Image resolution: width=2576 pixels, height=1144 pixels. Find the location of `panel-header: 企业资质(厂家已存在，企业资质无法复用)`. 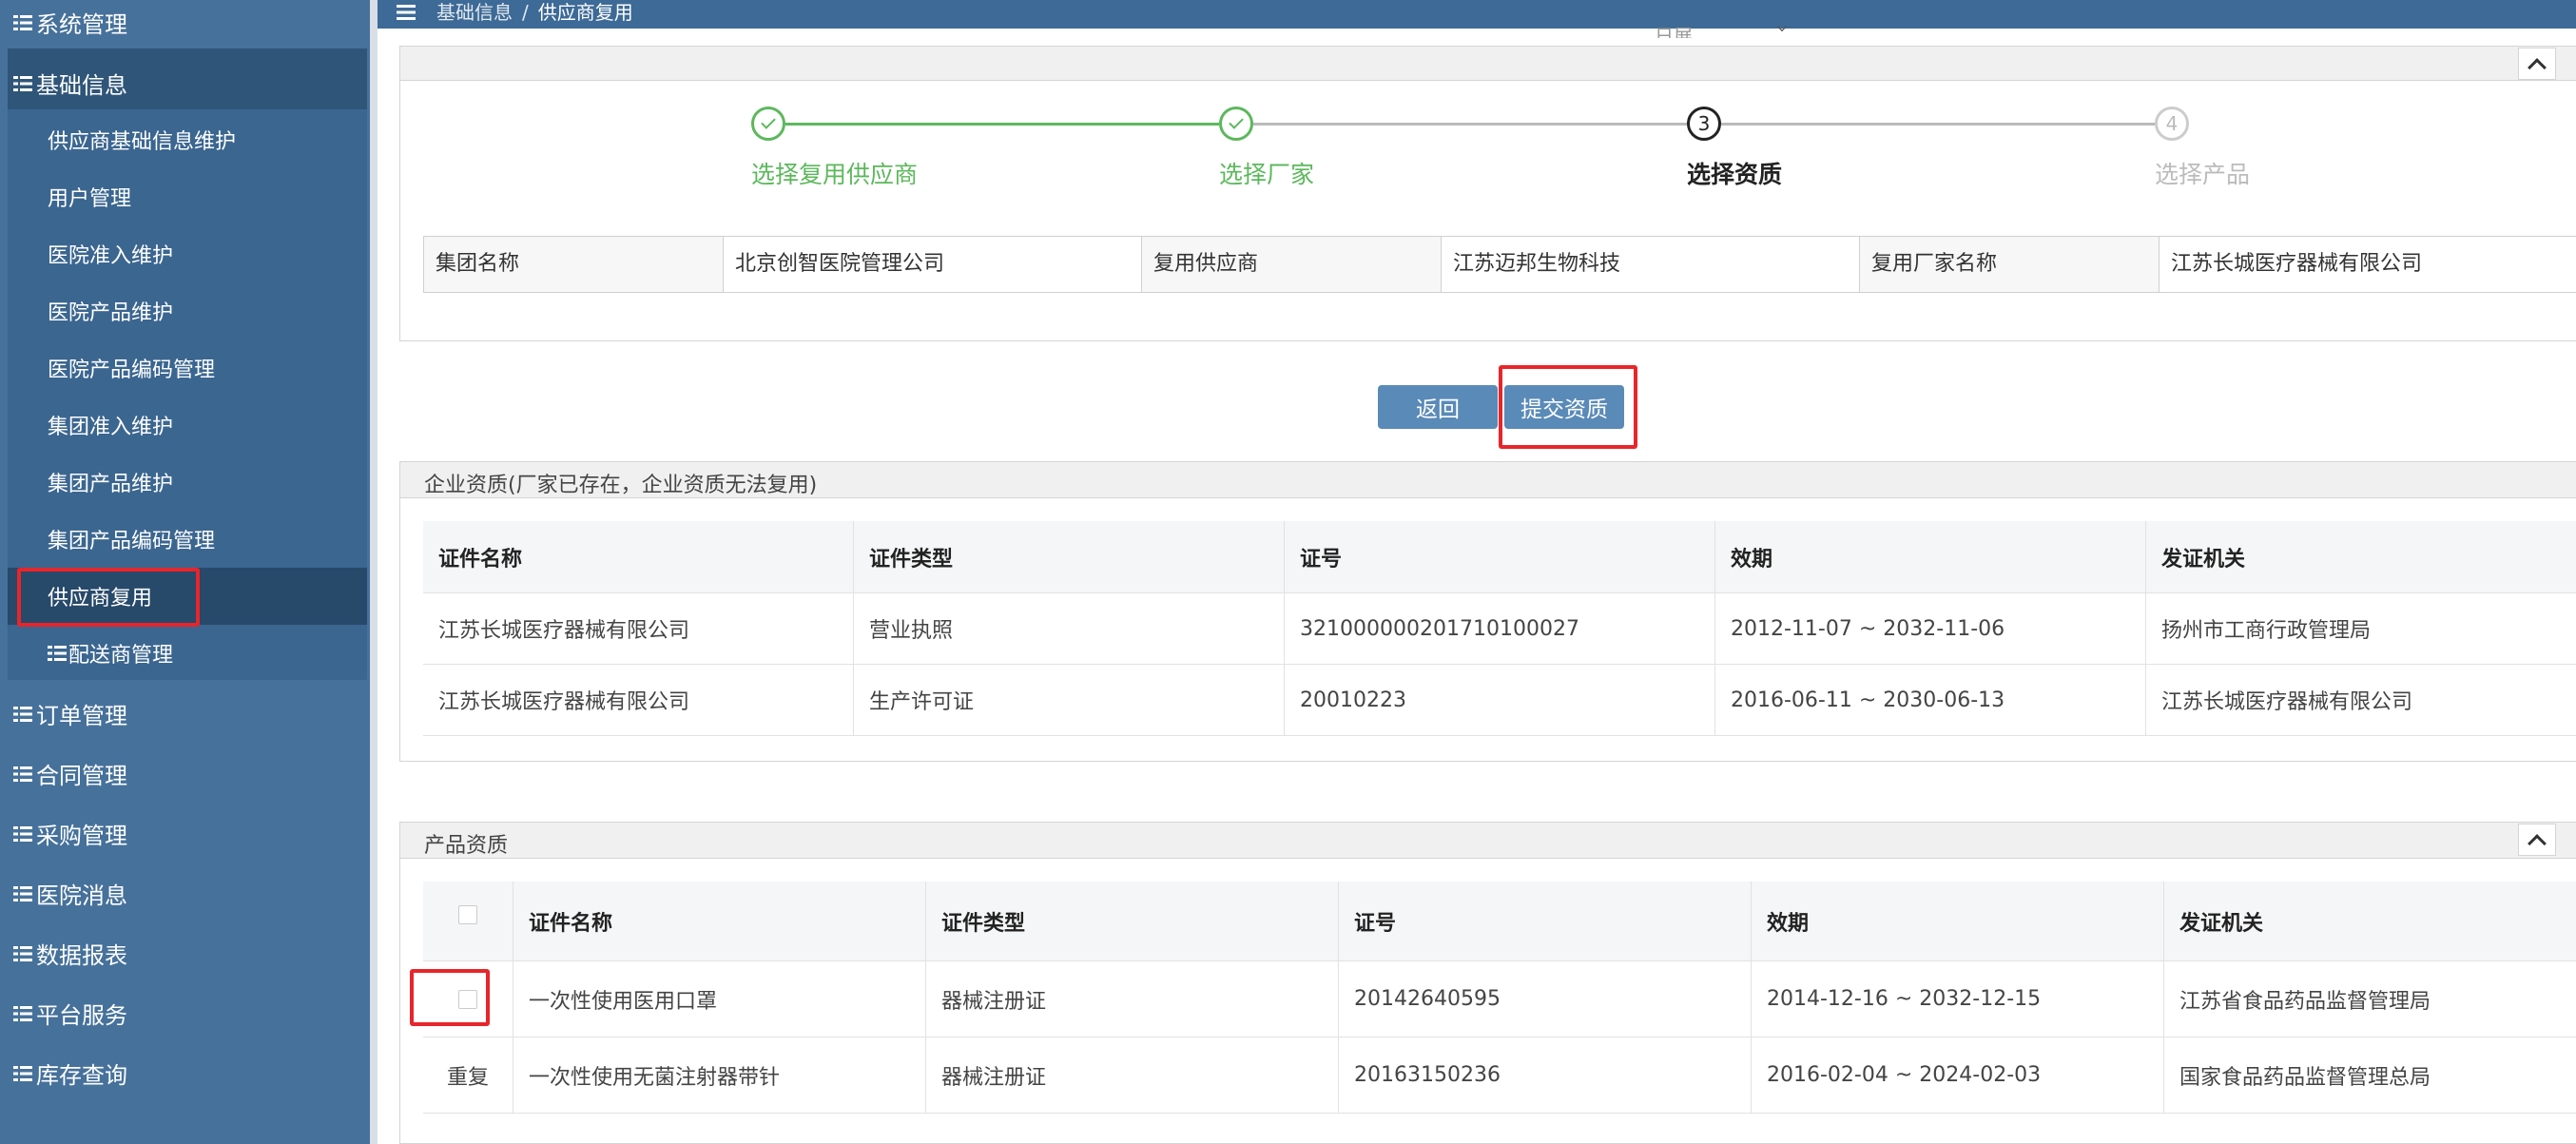

panel-header: 企业资质(厂家已存在，企业资质无法复用) is located at coordinates (1488, 480).